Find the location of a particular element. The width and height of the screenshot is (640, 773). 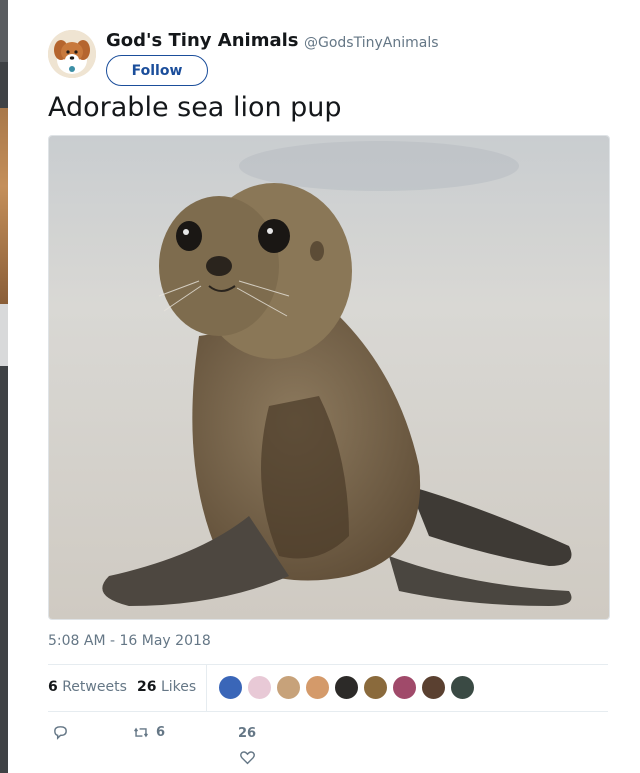

likes-count: 26 is located at coordinates (147, 687).